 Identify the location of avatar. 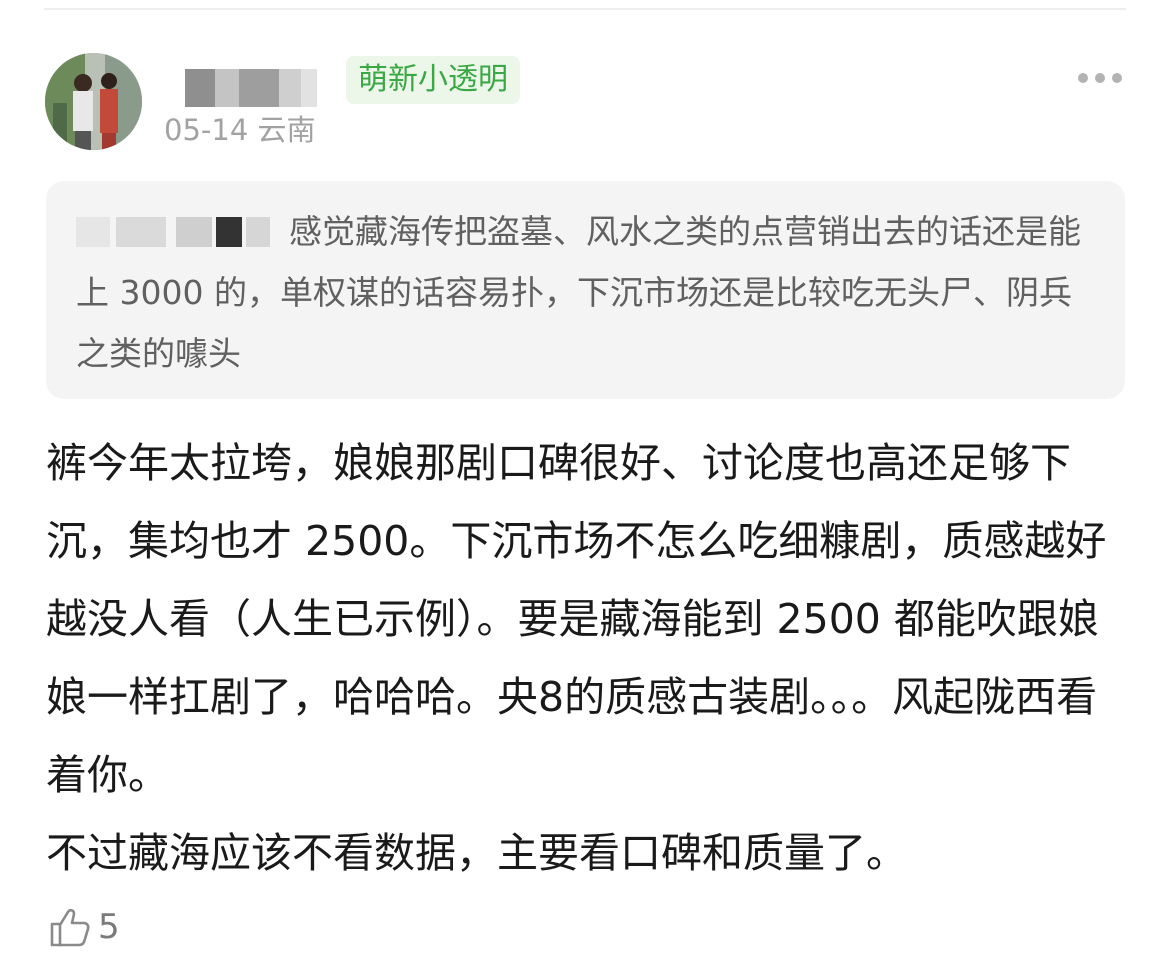
(93, 101).